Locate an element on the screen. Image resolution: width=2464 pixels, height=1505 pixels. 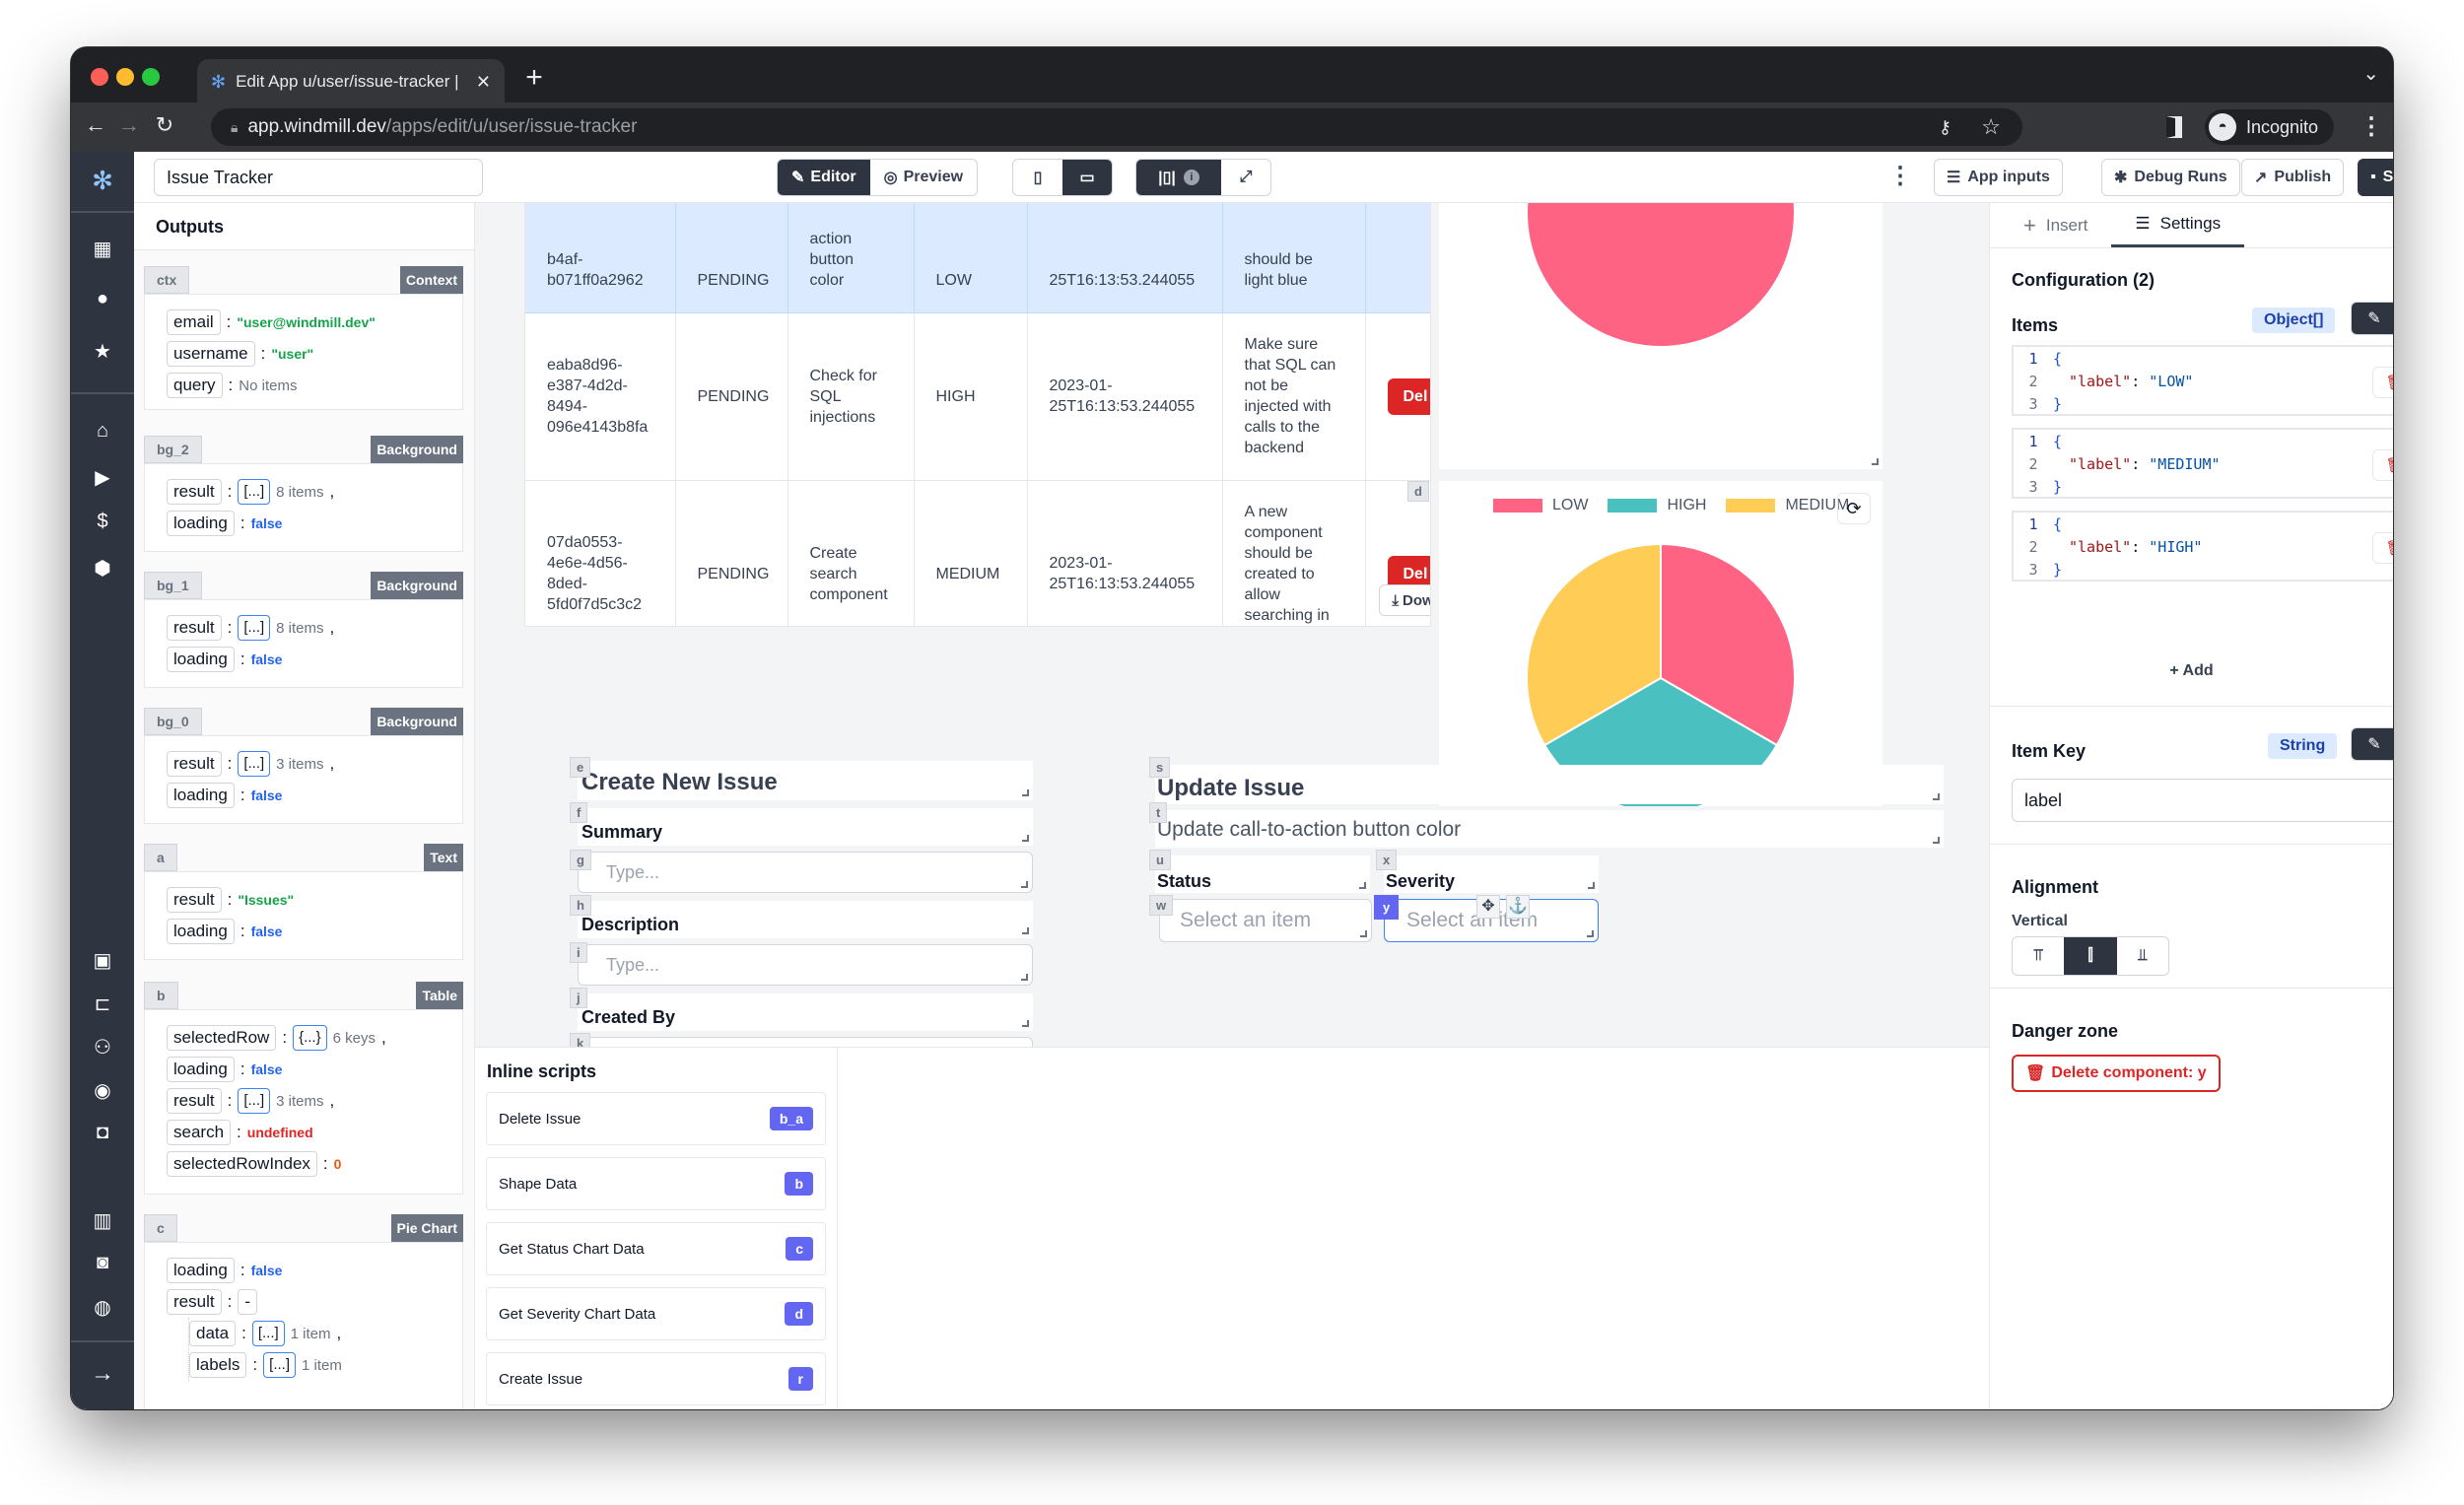
component-badge-k: k is located at coordinates (580, 1040).